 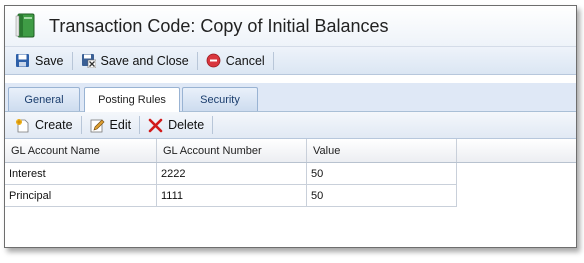 What do you see at coordinates (213, 60) in the screenshot?
I see `cancel-icon` at bounding box center [213, 60].